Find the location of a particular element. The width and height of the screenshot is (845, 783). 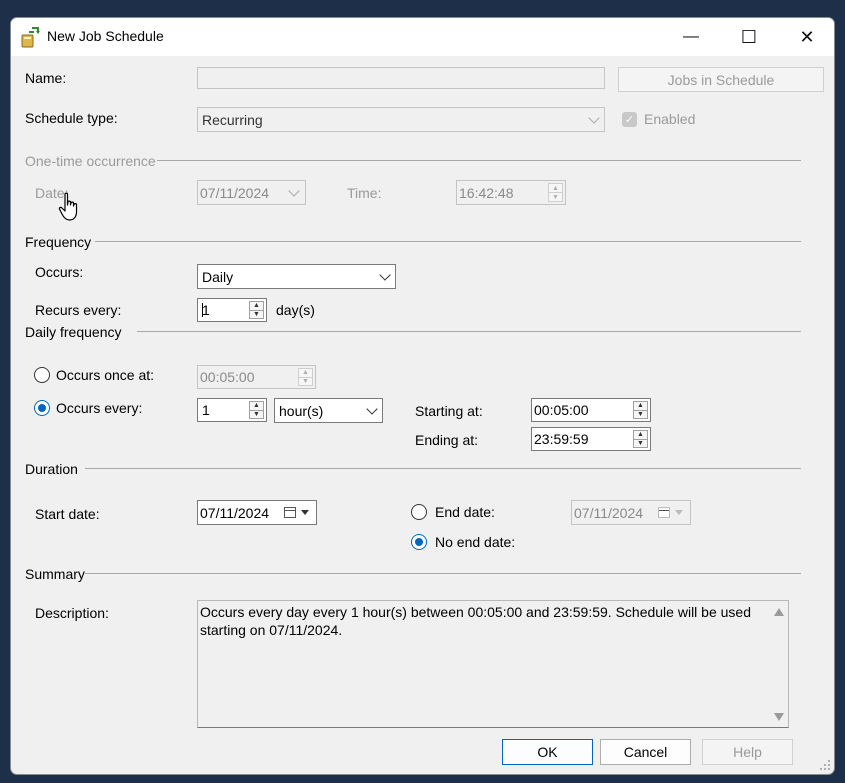

job-schedule-icon is located at coordinates (30, 37).